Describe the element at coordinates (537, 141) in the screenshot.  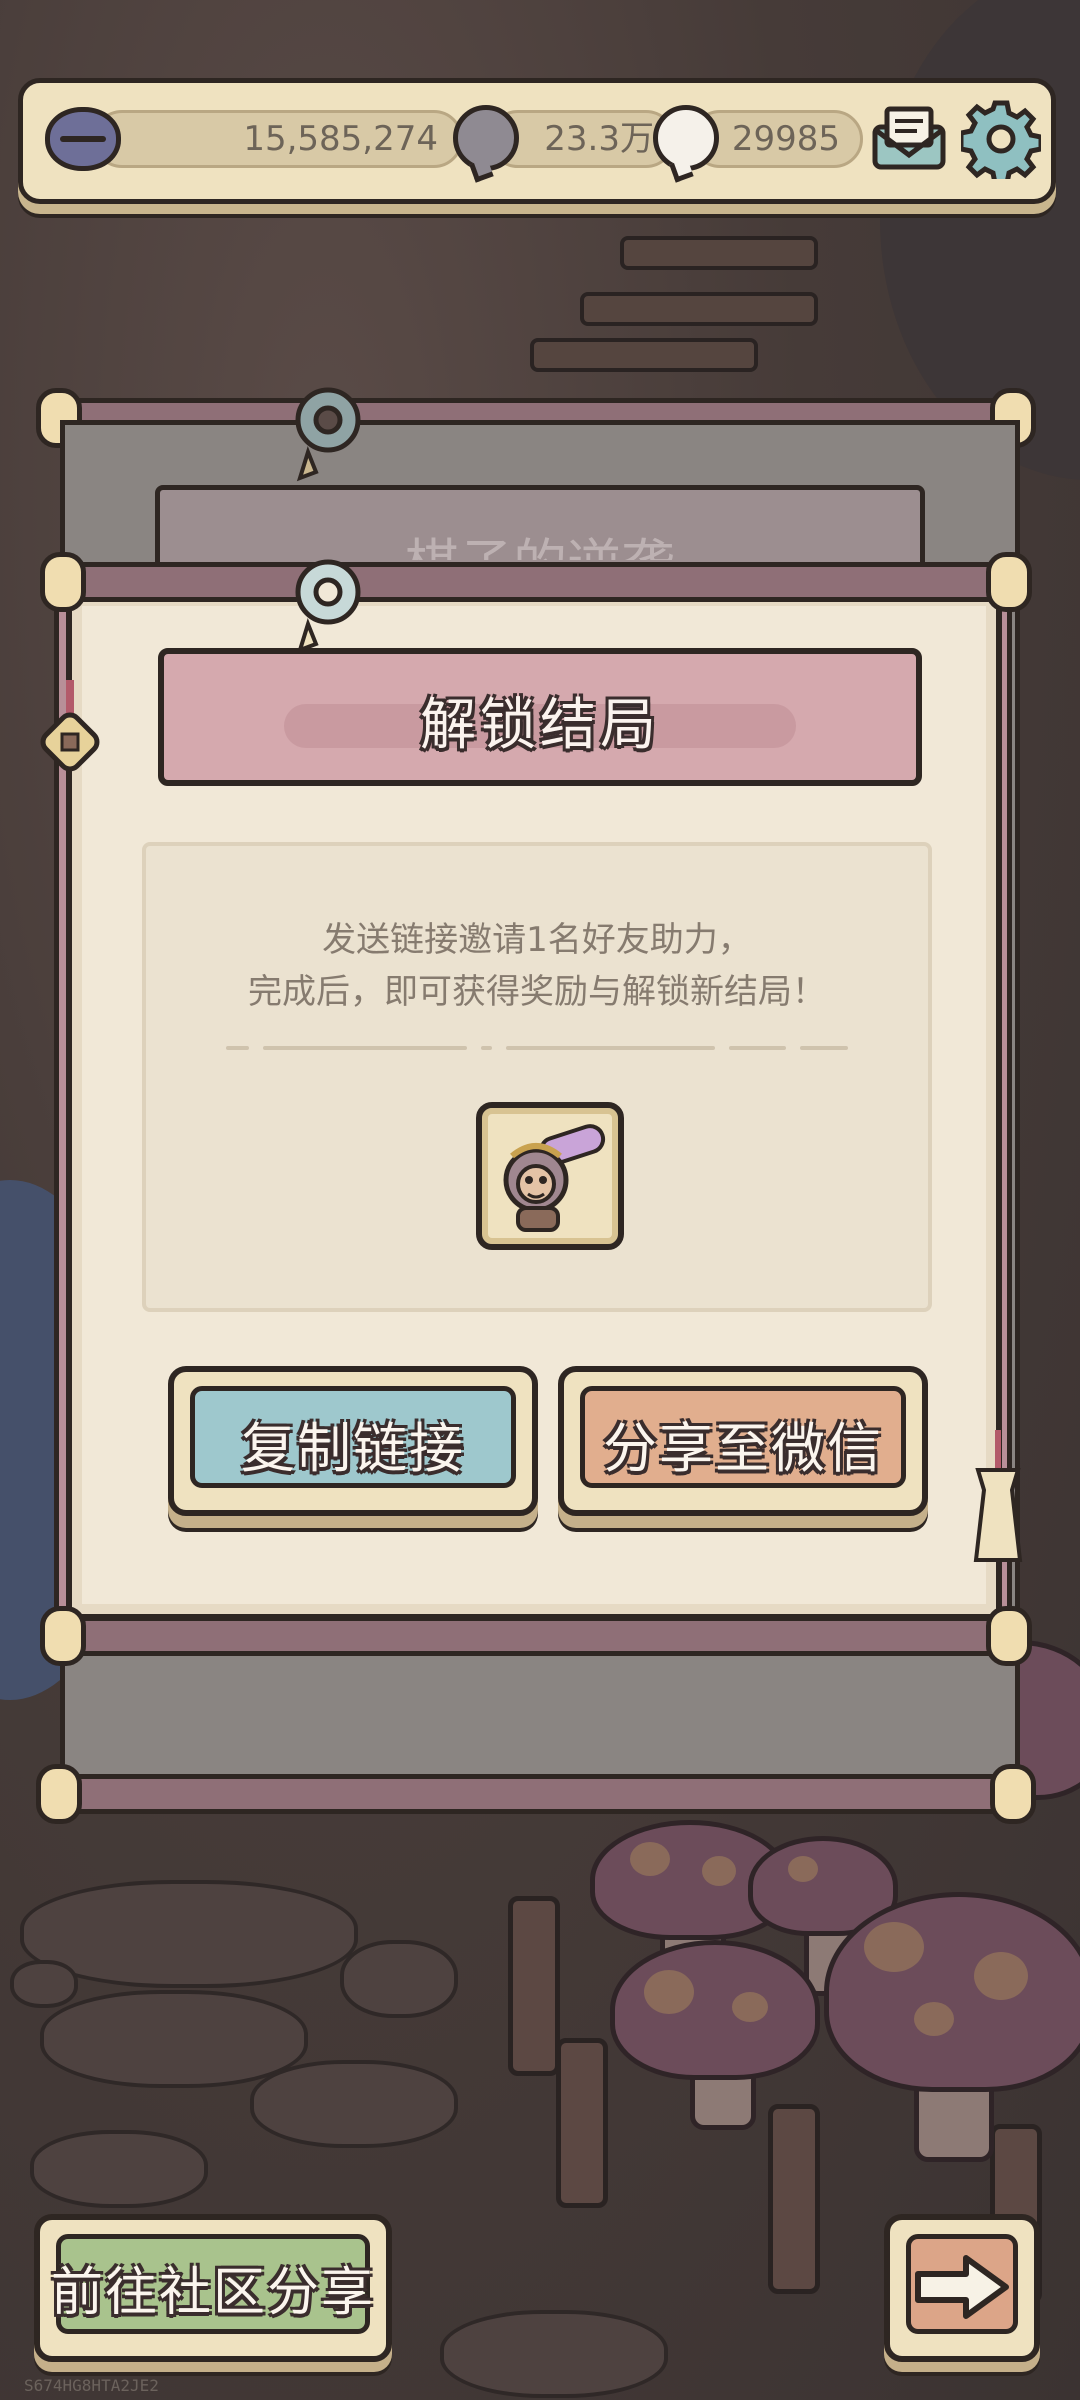
I see `resource-bar: 15,585,274 23.3万 29985` at that location.